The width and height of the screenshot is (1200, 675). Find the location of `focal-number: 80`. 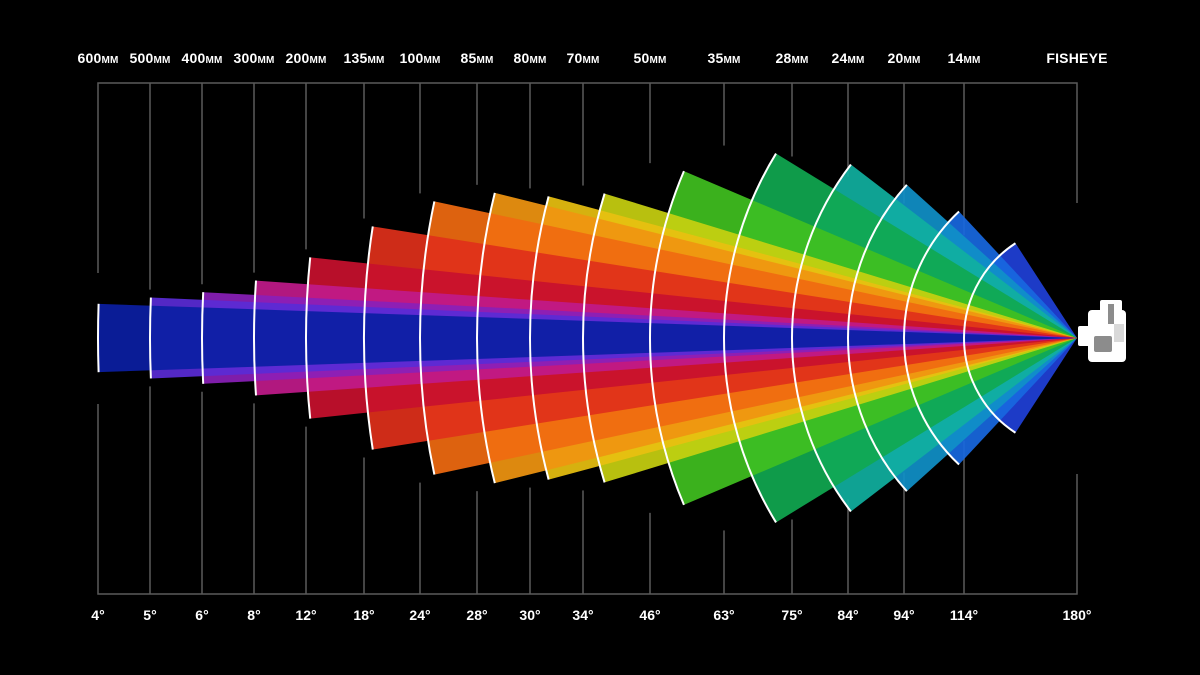

focal-number: 80 is located at coordinates (521, 58).